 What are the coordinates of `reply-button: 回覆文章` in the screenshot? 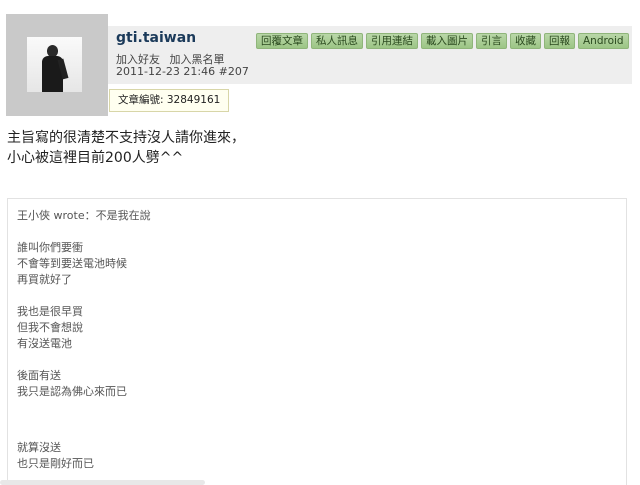 It's located at (282, 41).